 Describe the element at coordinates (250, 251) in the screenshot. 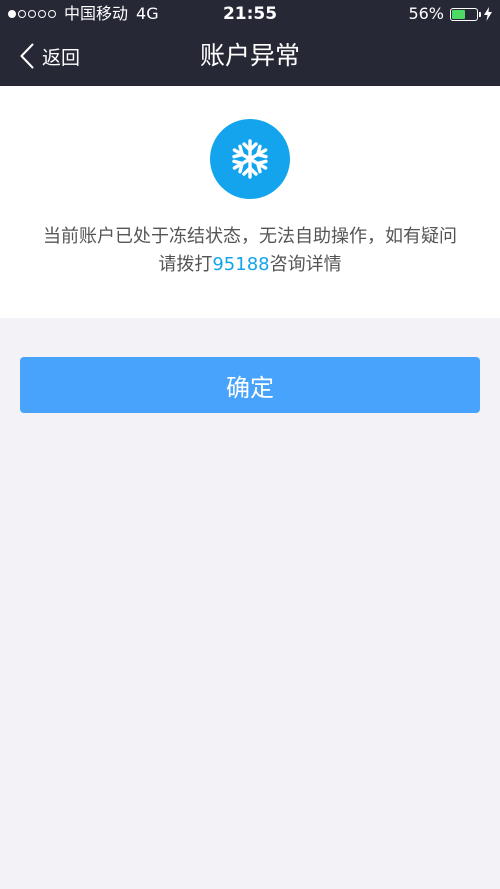

I see `freeze-message: 当前账户已处于冻结状态，无法自助操作，如有疑问请拨打95188咨询详情` at that location.